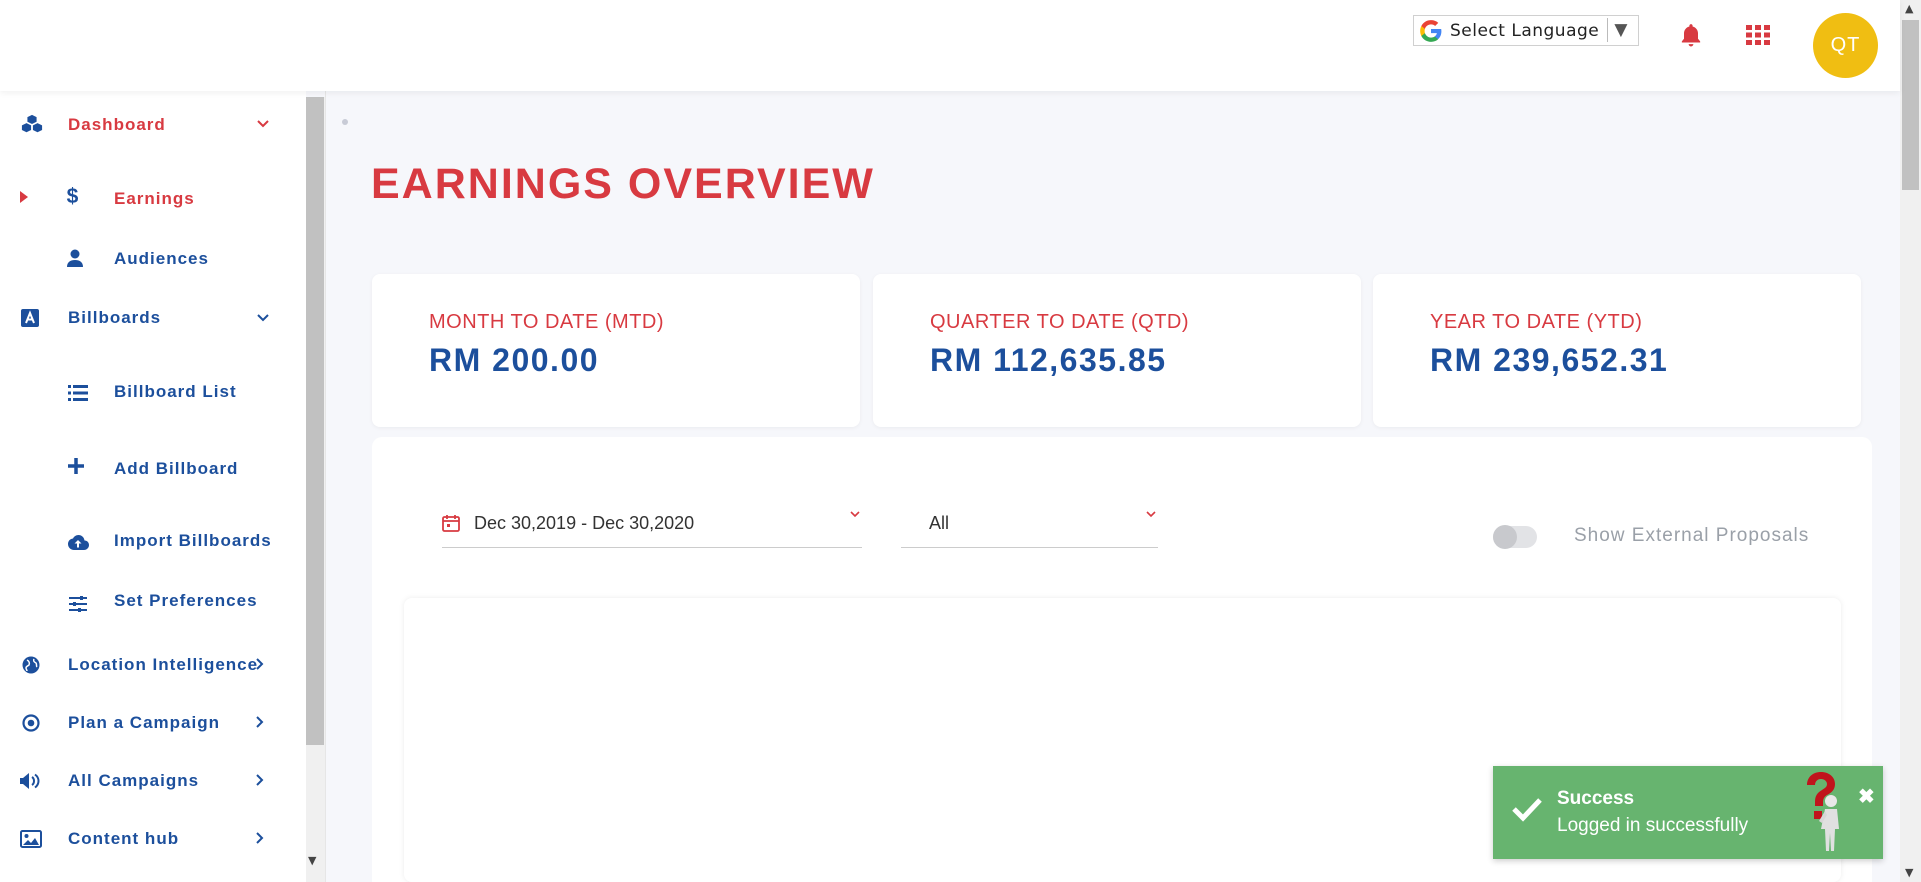 The image size is (1921, 882). I want to click on cubes-icon, so click(32, 124).